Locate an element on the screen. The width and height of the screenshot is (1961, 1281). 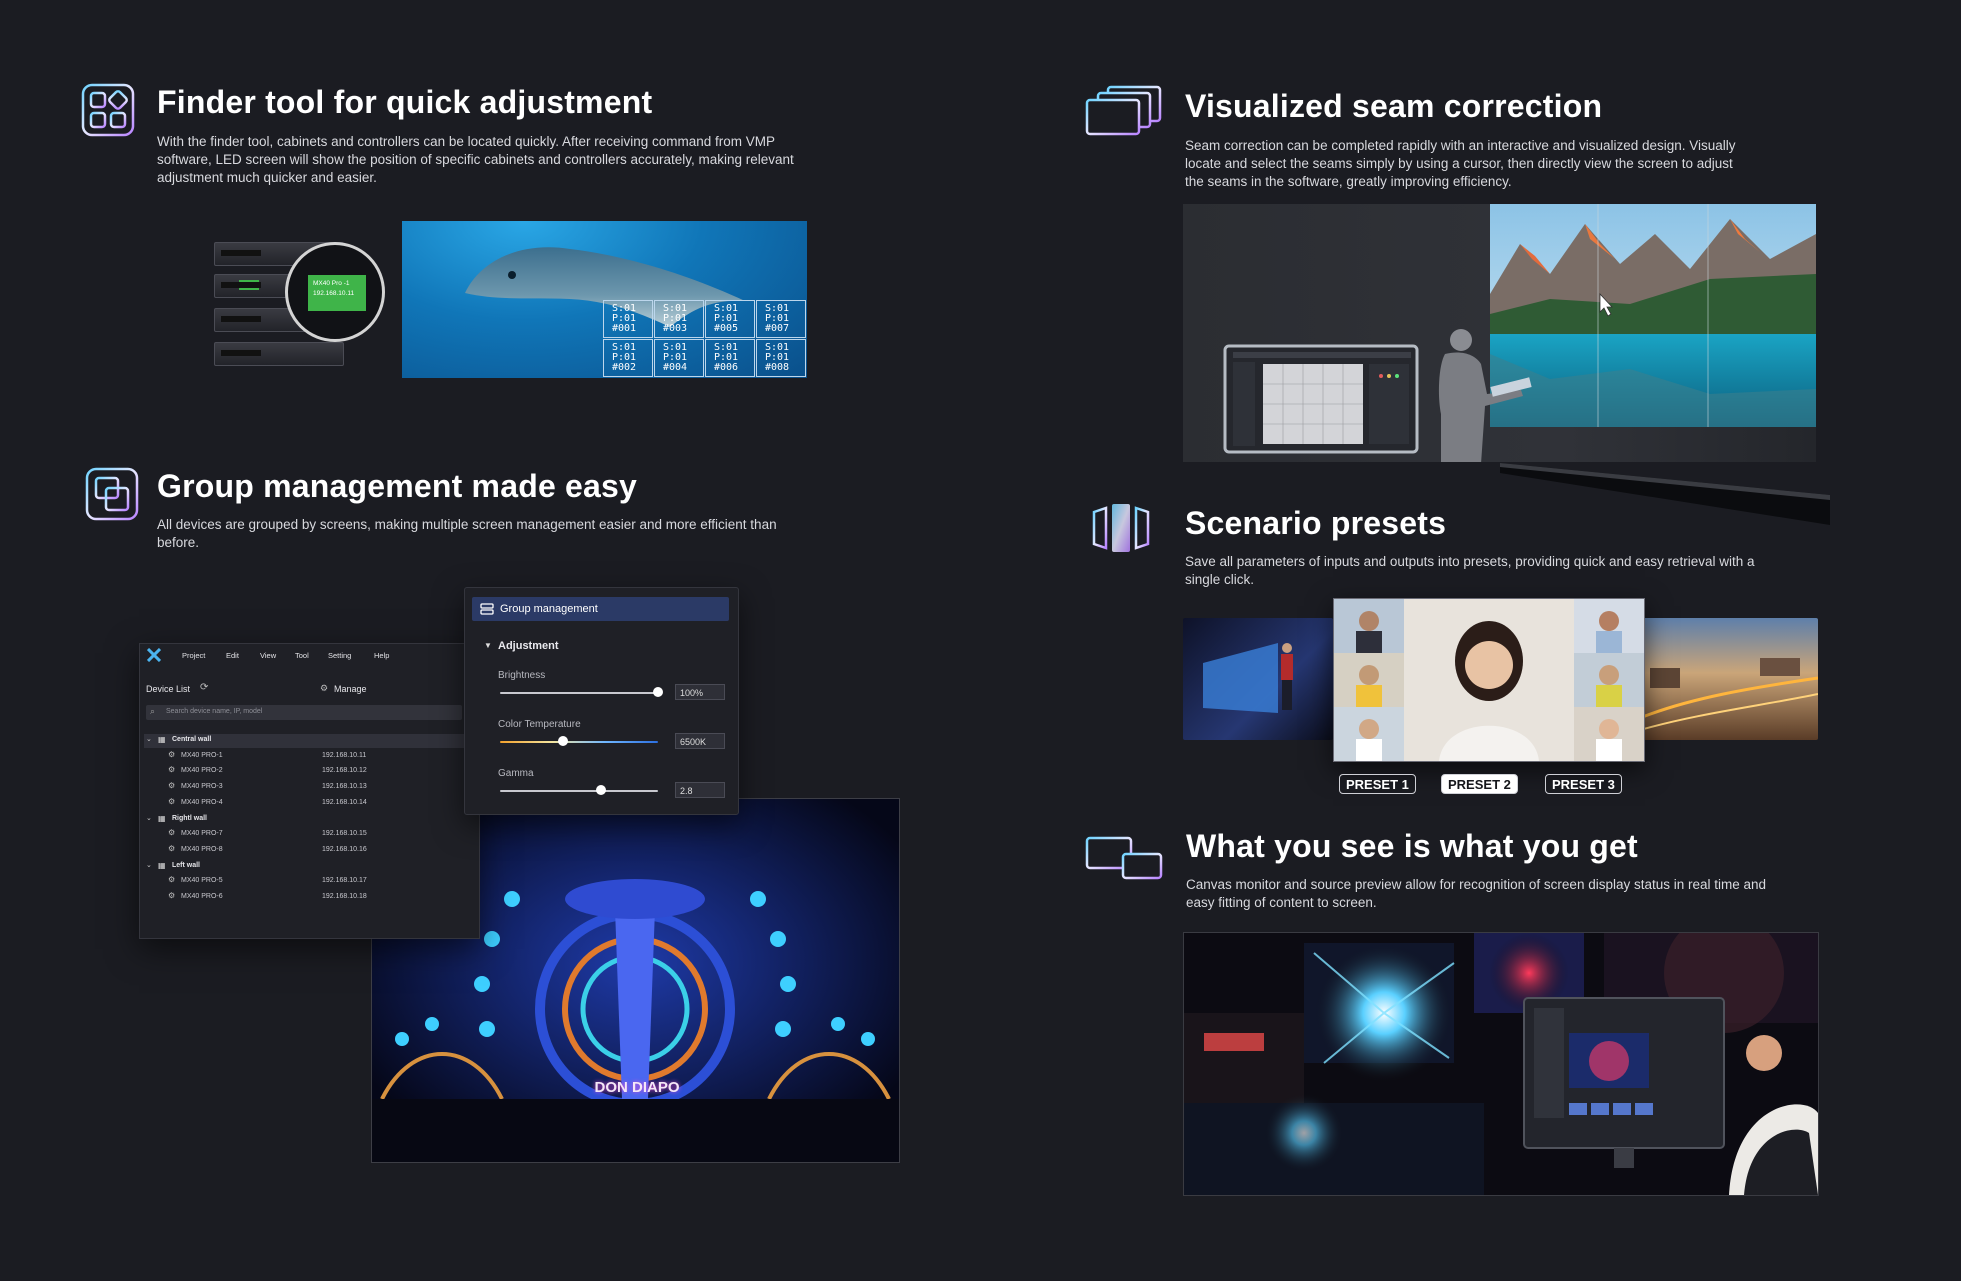
brightness-knob is located at coordinates (658, 692).